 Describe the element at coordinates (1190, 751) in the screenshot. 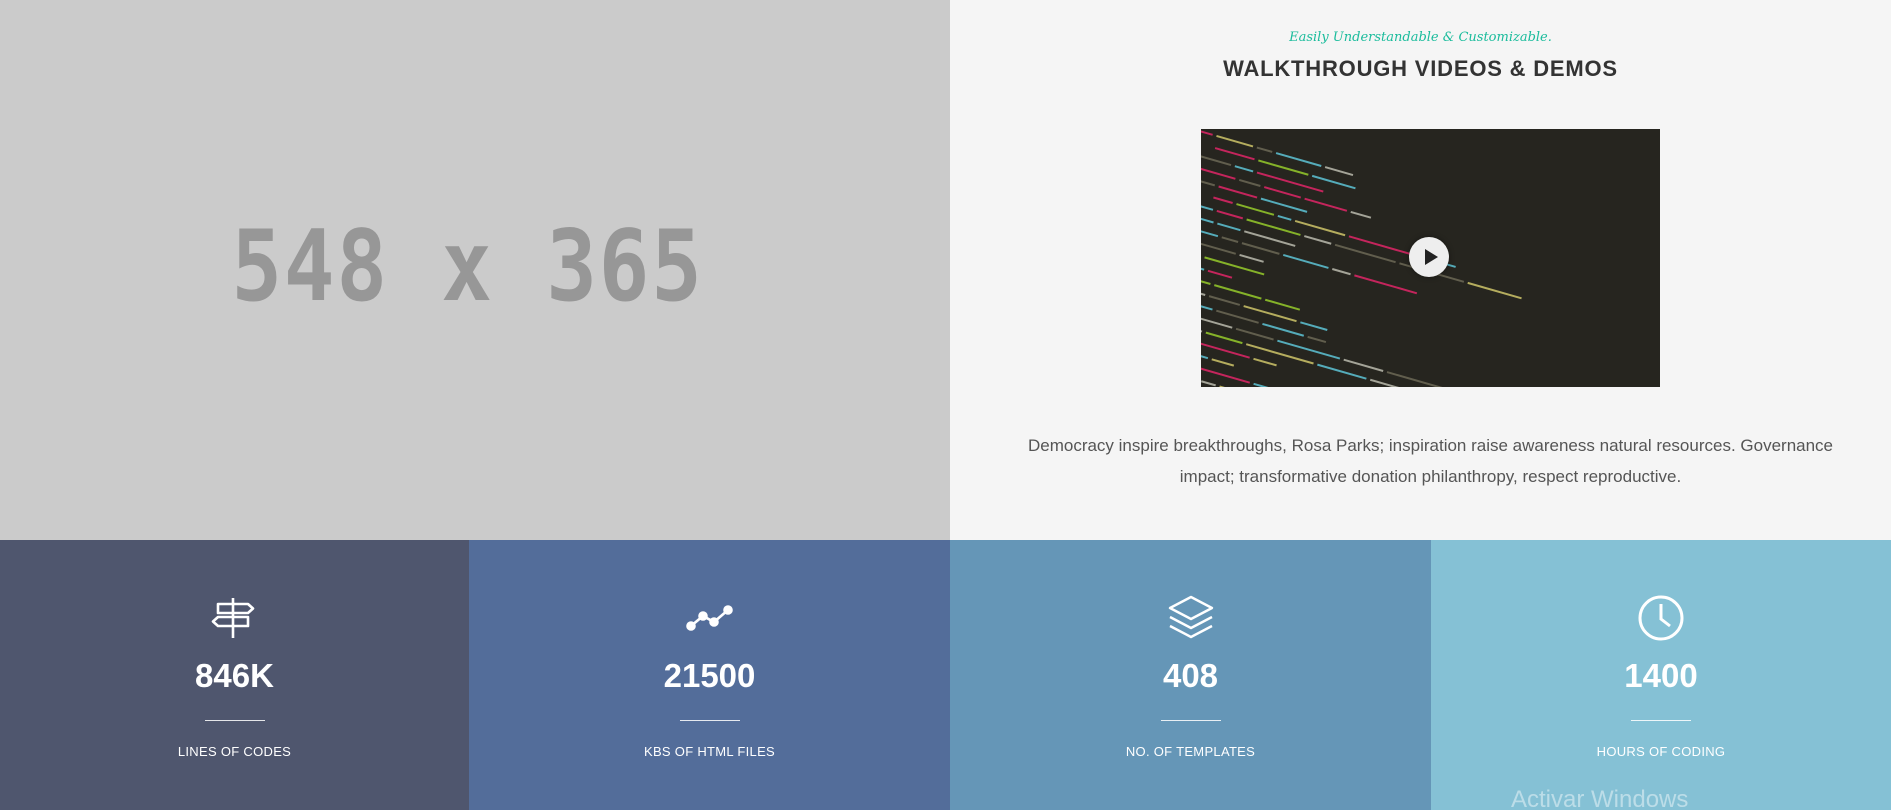

I see `stat-label: NO. OF TEMPLATES` at that location.